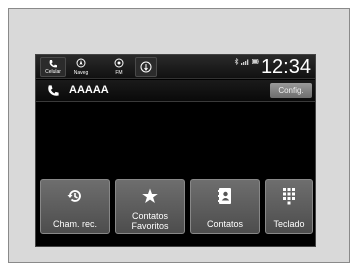  Describe the element at coordinates (150, 198) in the screenshot. I see `star-icon` at that location.